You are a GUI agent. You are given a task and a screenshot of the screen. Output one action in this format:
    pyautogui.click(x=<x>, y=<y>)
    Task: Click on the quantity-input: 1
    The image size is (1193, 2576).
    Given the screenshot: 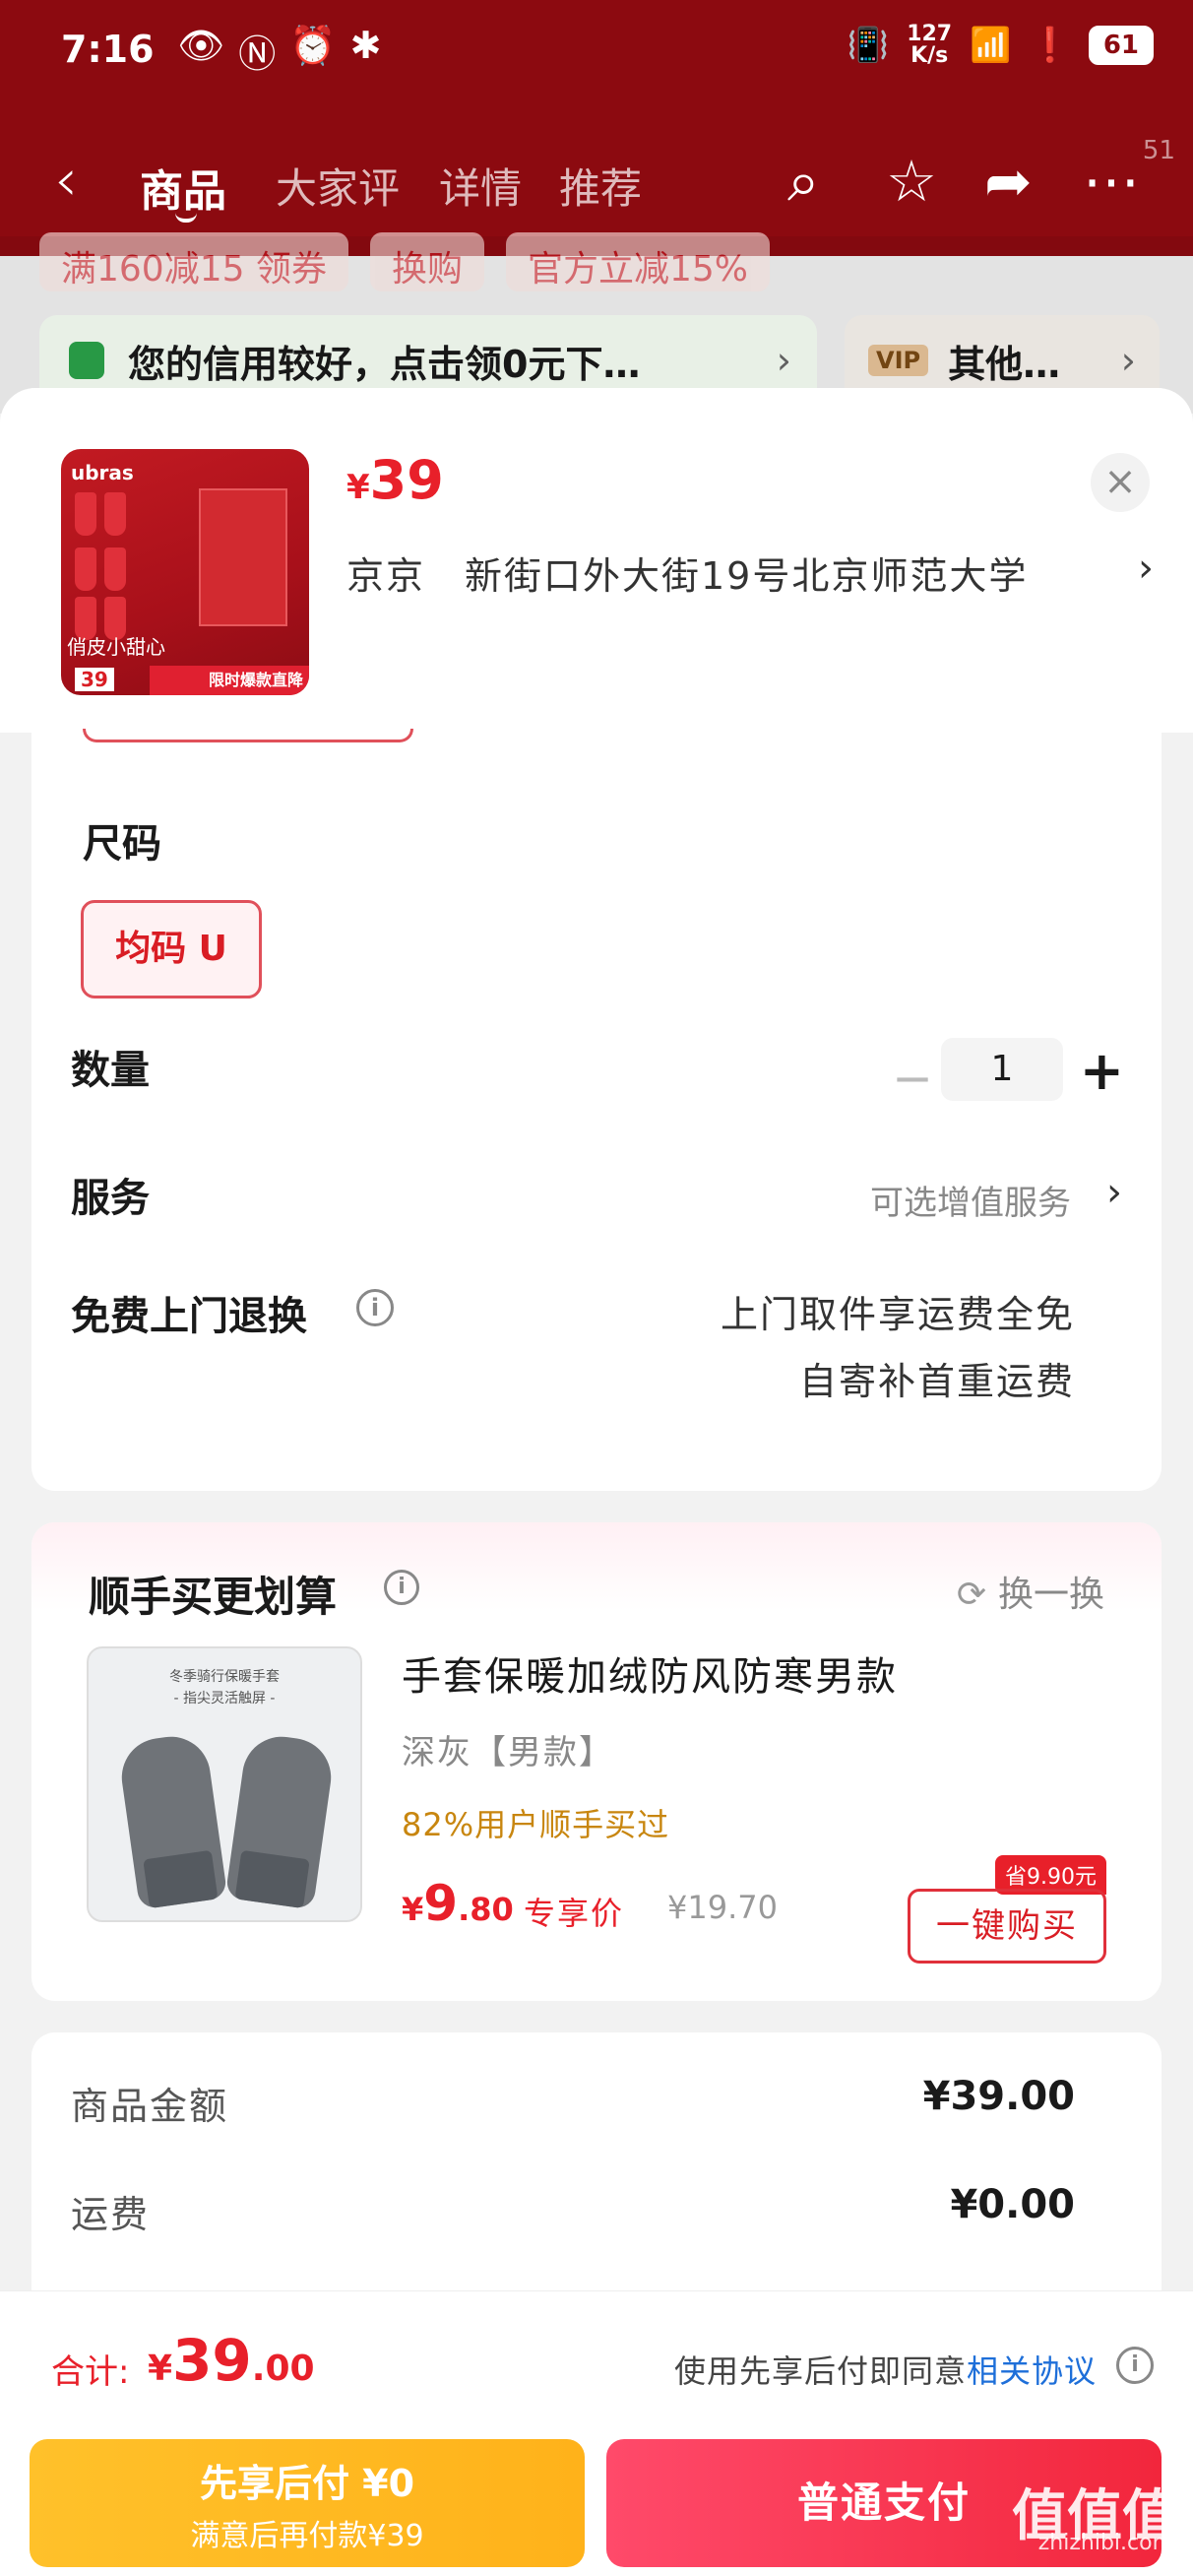 What is the action you would take?
    pyautogui.click(x=1002, y=1069)
    